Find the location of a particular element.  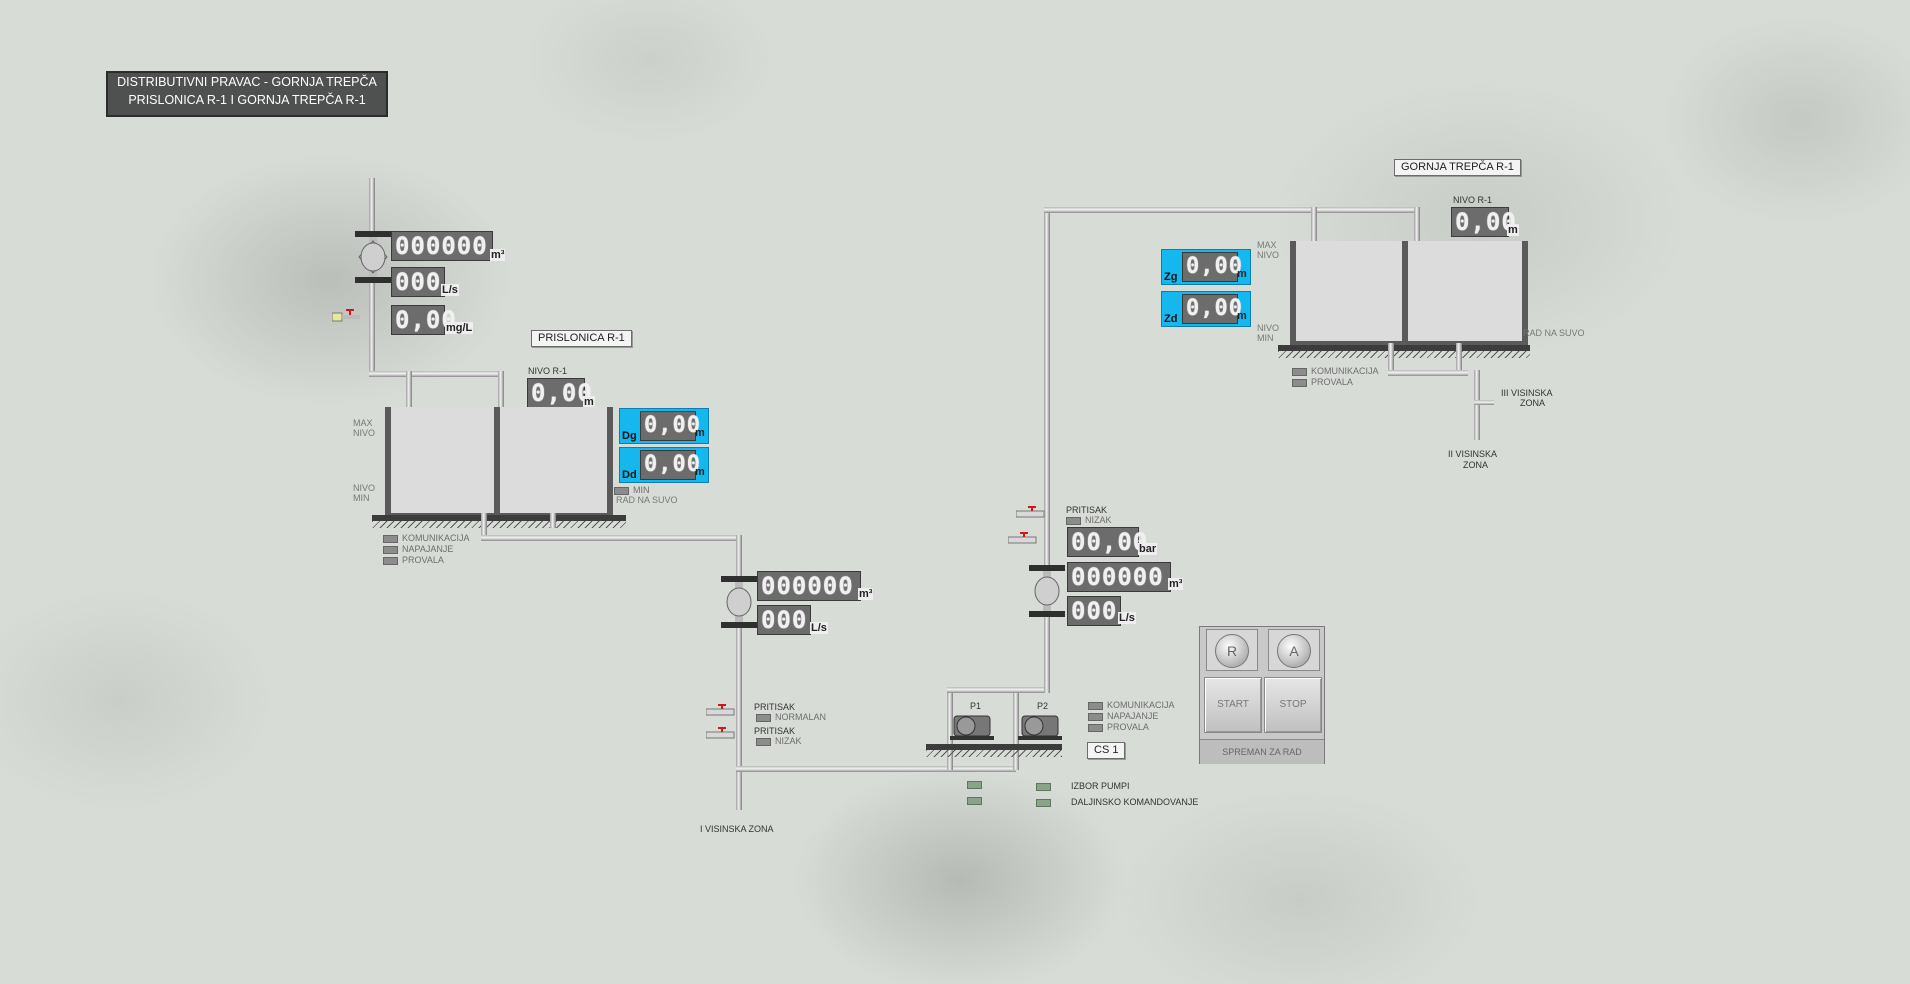

pressure2-led is located at coordinates (763, 741).